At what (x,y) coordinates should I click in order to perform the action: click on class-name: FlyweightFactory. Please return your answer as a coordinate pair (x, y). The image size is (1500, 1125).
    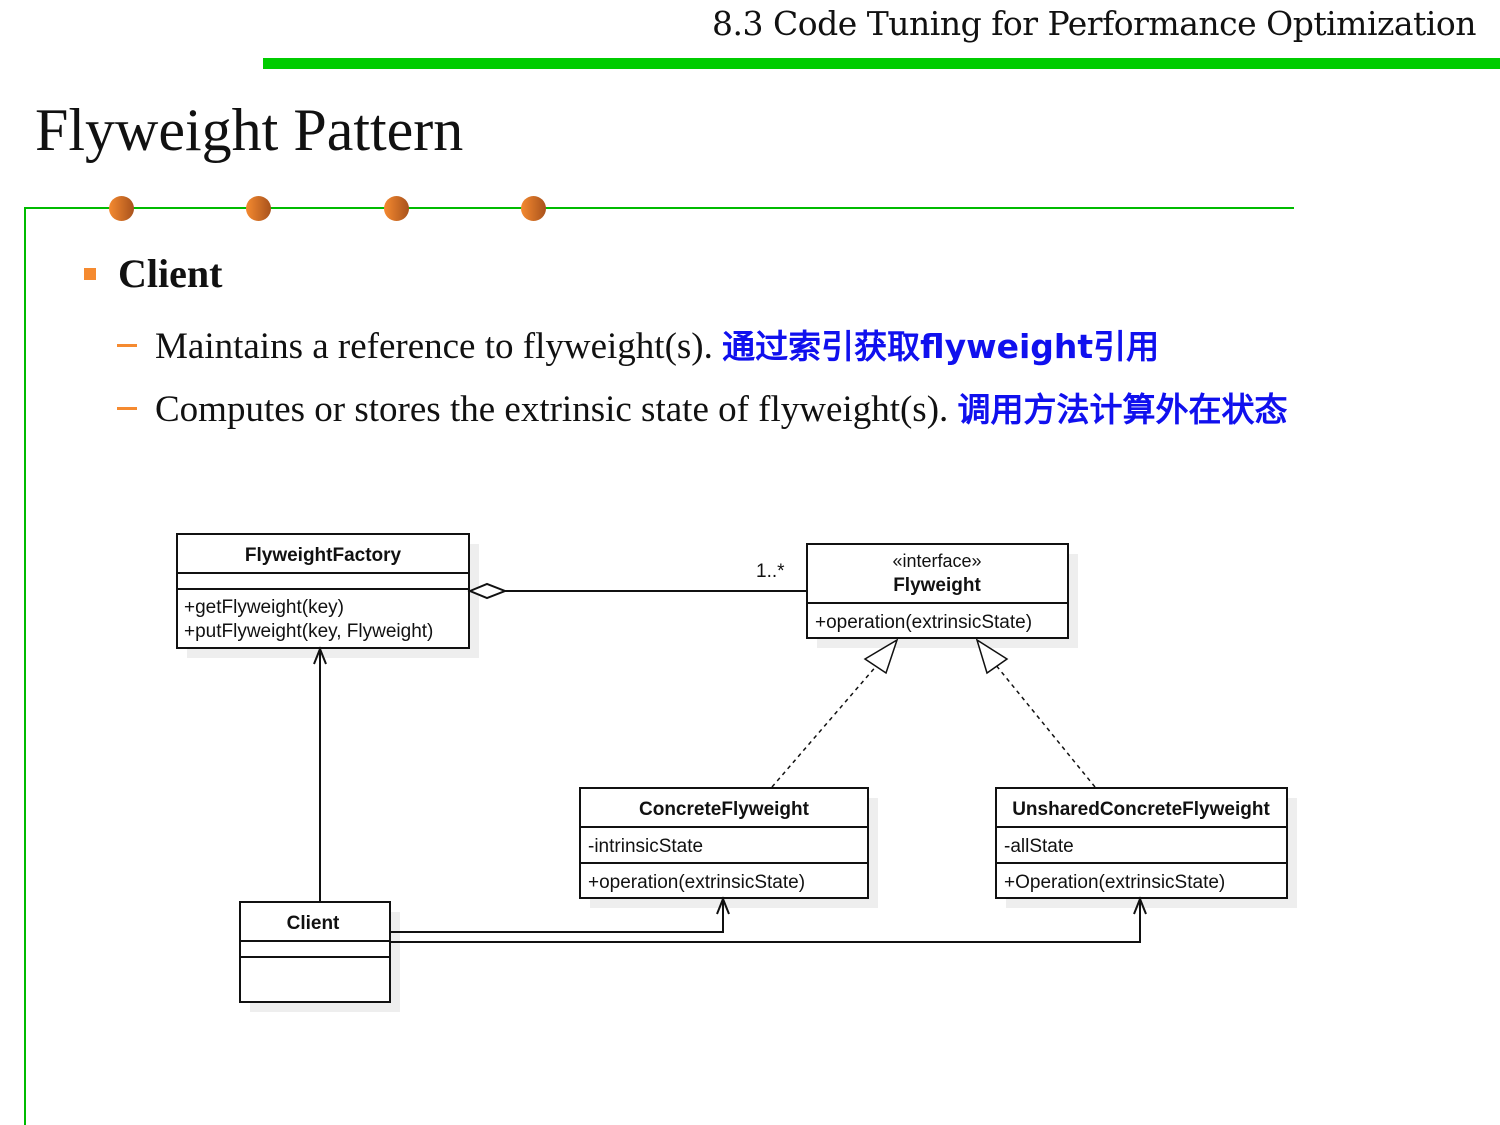
    Looking at the image, I should click on (323, 555).